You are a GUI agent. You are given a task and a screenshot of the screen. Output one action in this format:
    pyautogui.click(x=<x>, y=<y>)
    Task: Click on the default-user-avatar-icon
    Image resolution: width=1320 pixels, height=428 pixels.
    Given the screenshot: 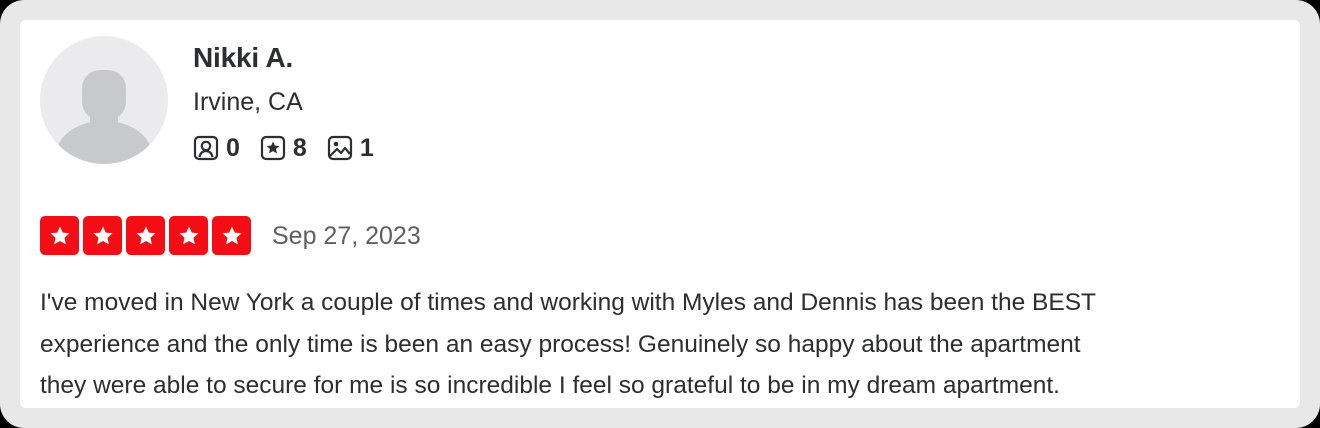 What is the action you would take?
    pyautogui.click(x=104, y=117)
    